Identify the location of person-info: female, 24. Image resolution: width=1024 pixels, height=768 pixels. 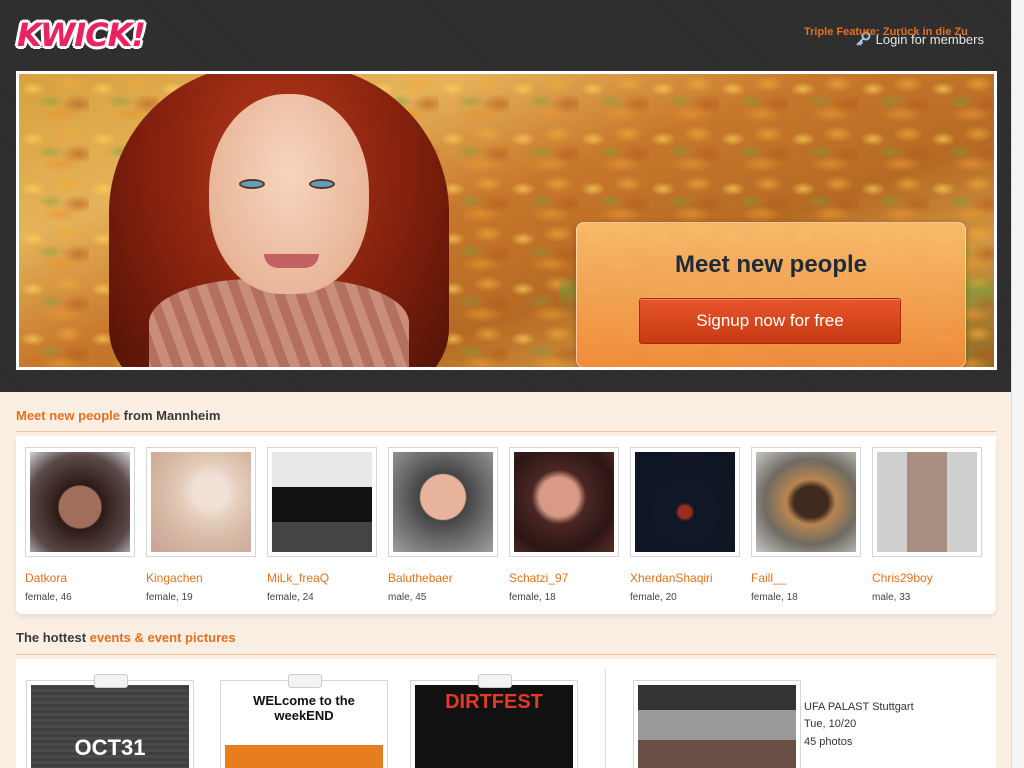
(290, 597).